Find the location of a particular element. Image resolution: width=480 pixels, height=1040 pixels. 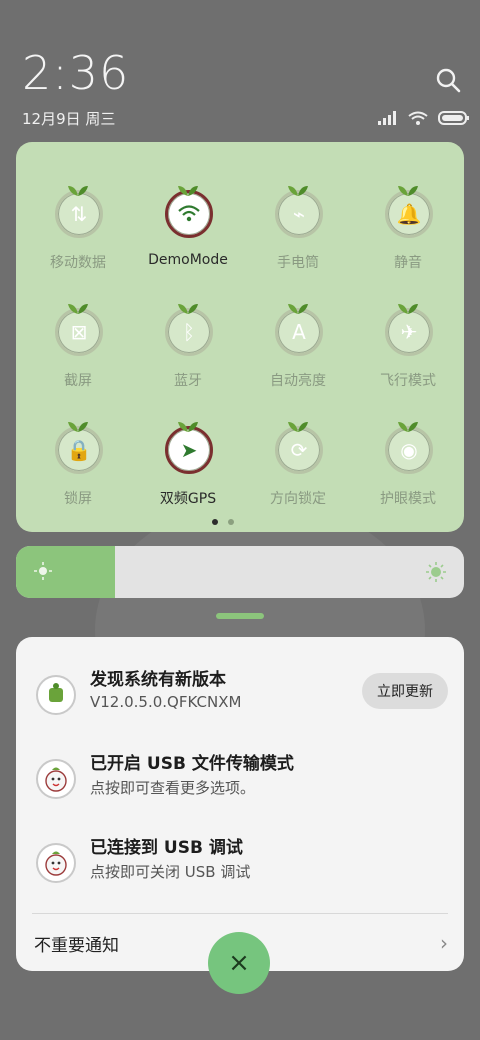

tile-gps: ➤ 双频GPS is located at coordinates (188, 449).